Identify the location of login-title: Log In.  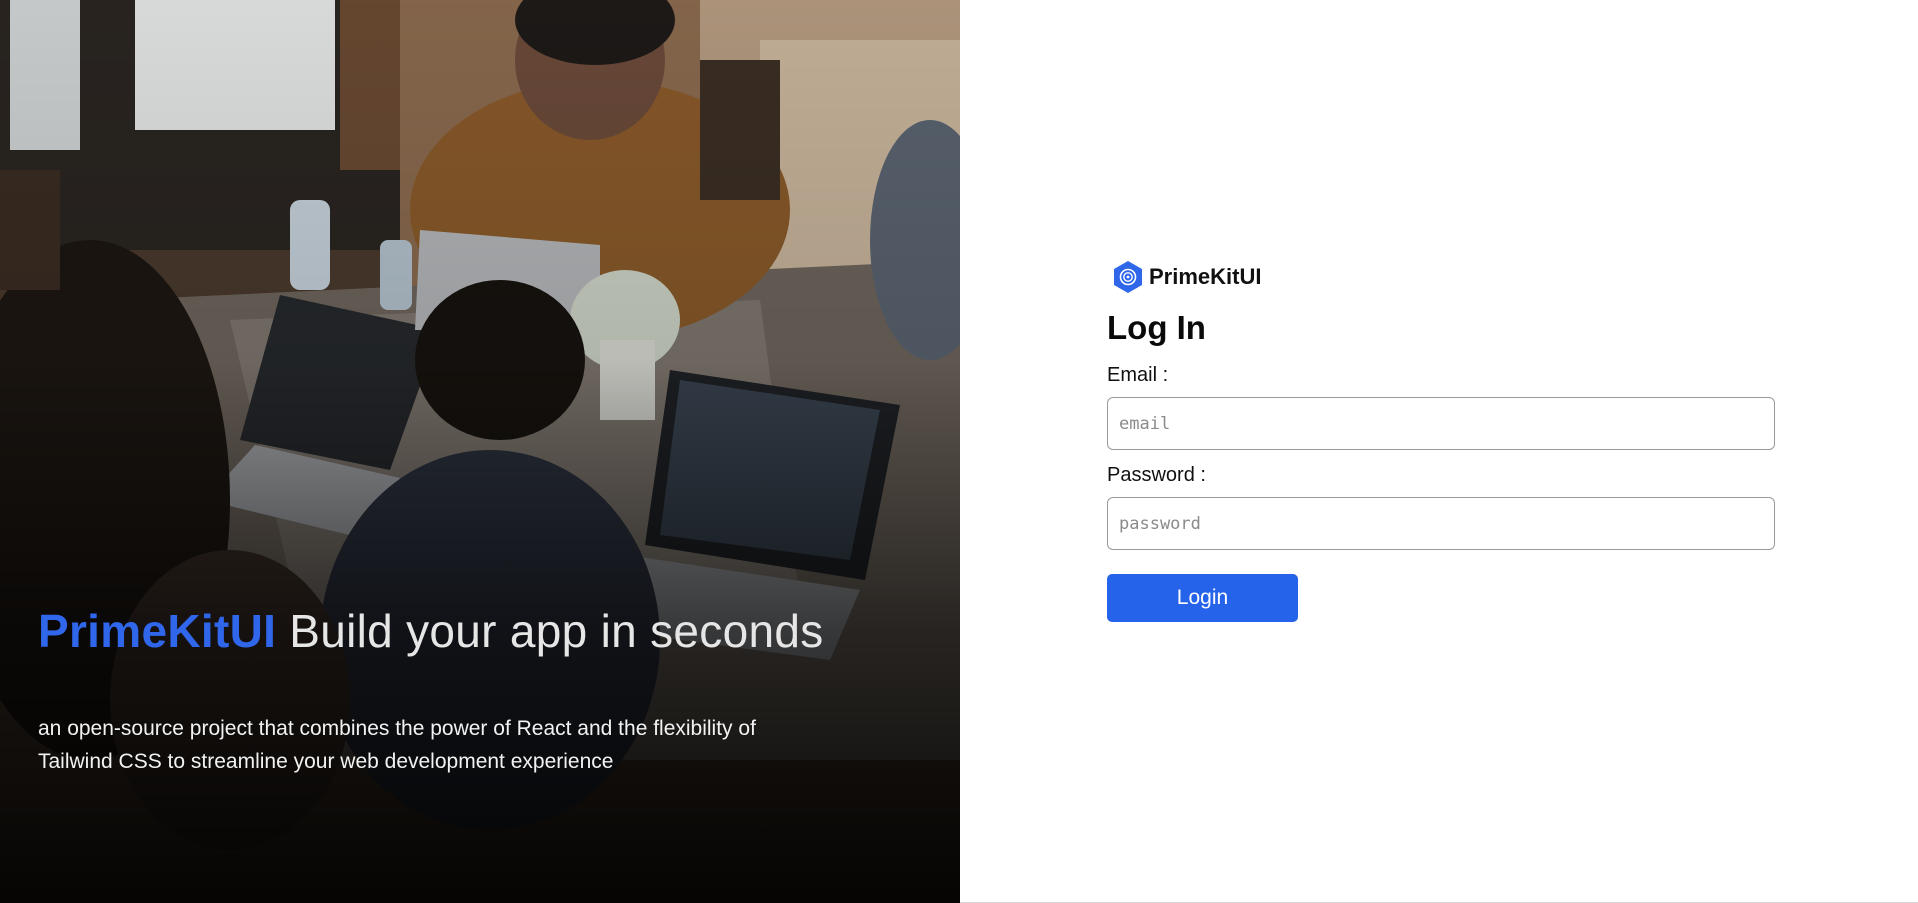
(1156, 327).